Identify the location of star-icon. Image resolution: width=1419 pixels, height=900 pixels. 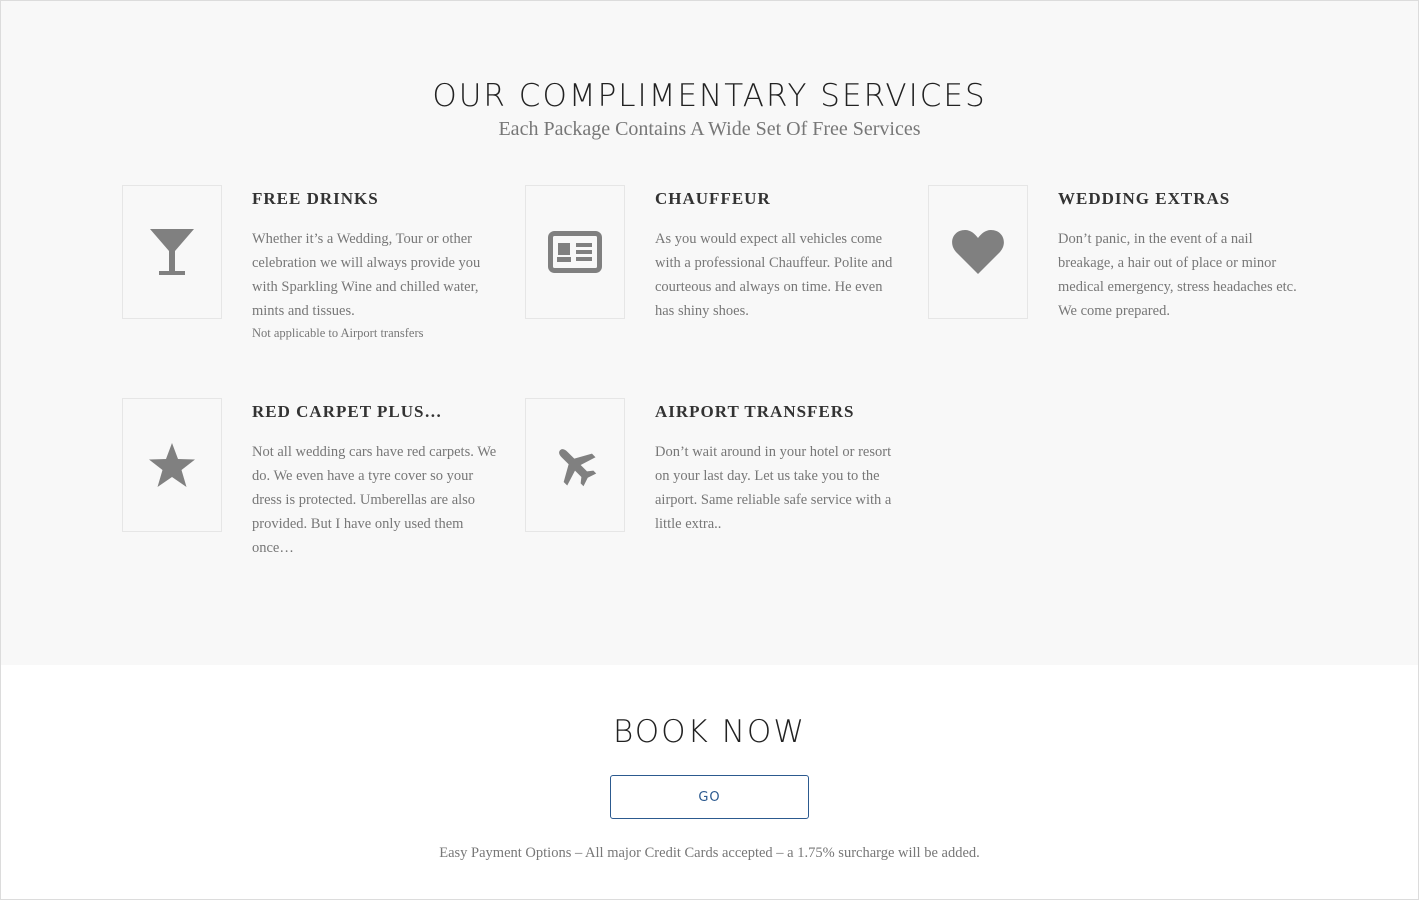
(172, 465).